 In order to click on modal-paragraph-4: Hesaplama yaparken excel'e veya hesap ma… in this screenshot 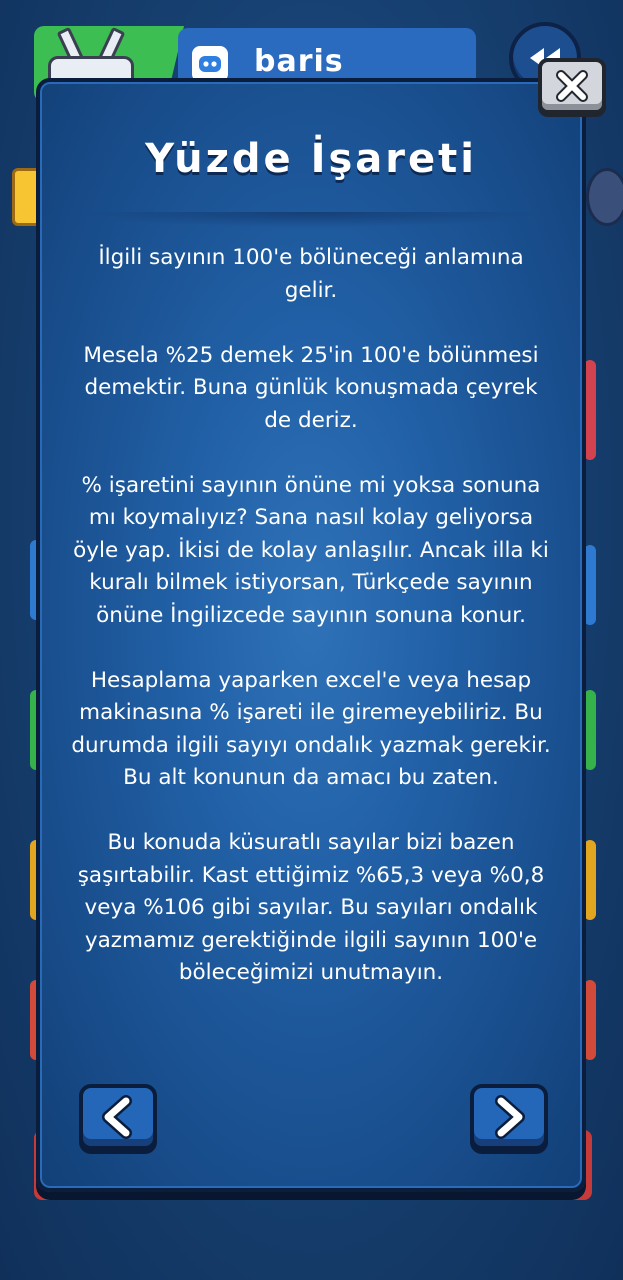, I will do `click(311, 729)`.